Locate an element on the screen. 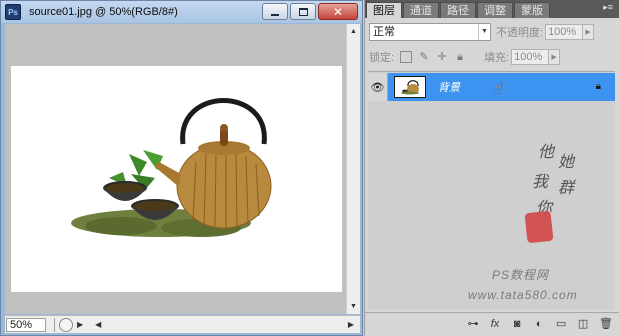  layer-row: 👁︎ 背景 ☝ 🔒︎ is located at coordinates (491, 87).